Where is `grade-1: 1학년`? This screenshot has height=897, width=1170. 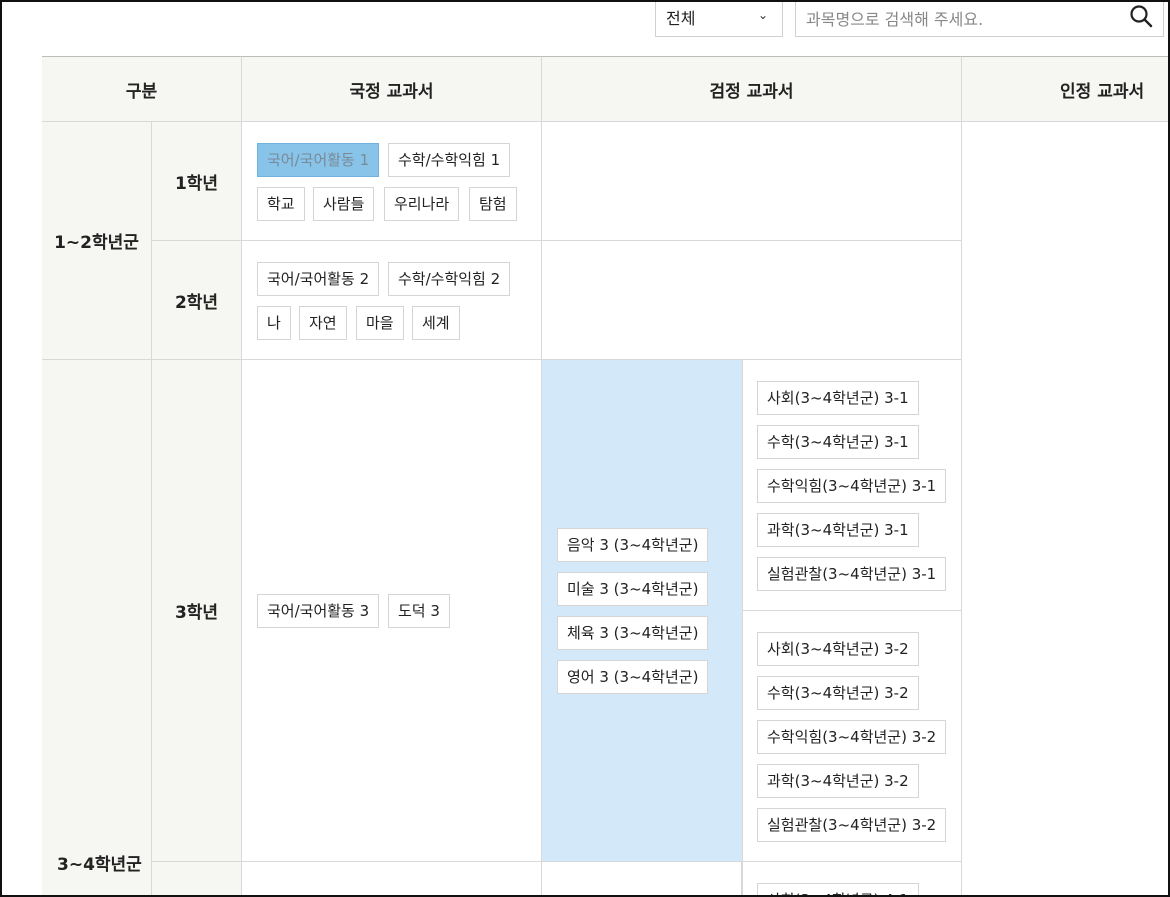 grade-1: 1학년 is located at coordinates (197, 181).